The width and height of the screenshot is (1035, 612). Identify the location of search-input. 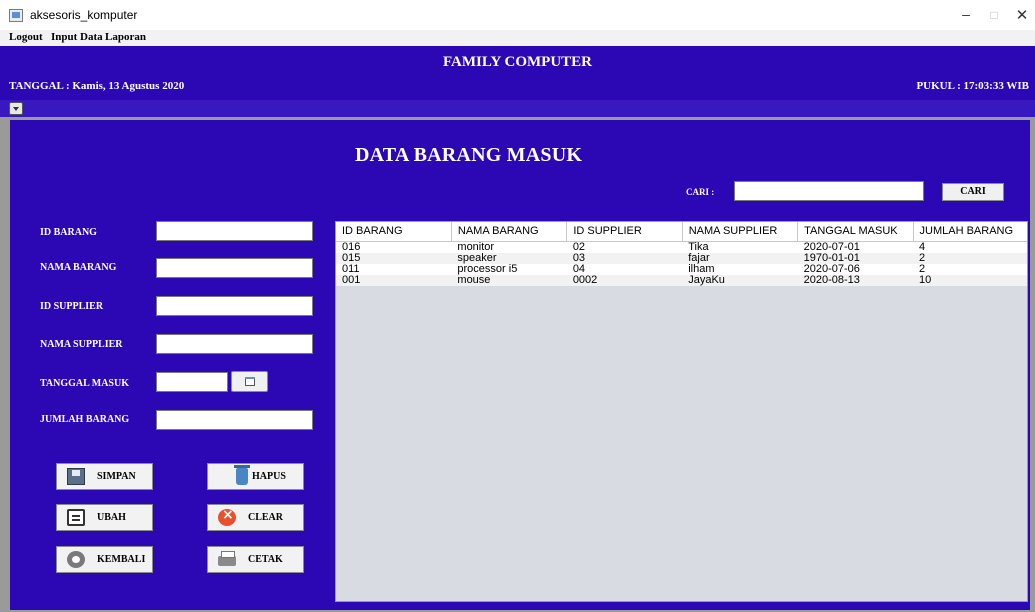
(829, 191).